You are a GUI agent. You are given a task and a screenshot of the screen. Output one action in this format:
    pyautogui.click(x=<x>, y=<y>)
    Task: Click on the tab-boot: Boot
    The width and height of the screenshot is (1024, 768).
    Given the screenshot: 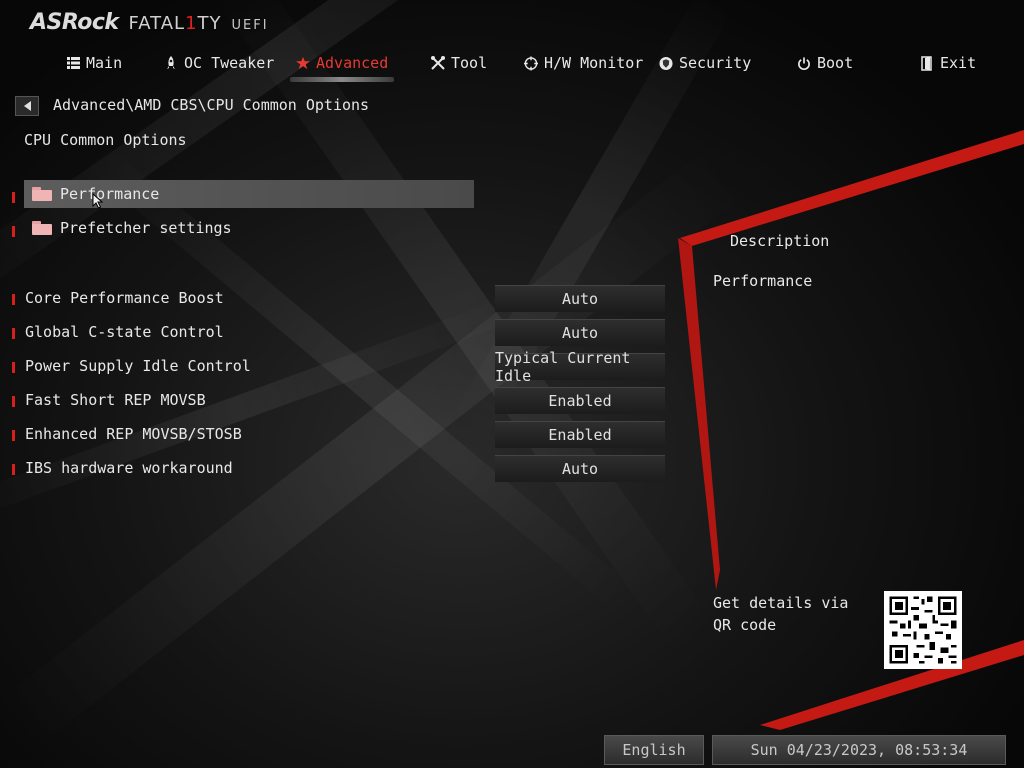 What is the action you would take?
    pyautogui.click(x=825, y=63)
    